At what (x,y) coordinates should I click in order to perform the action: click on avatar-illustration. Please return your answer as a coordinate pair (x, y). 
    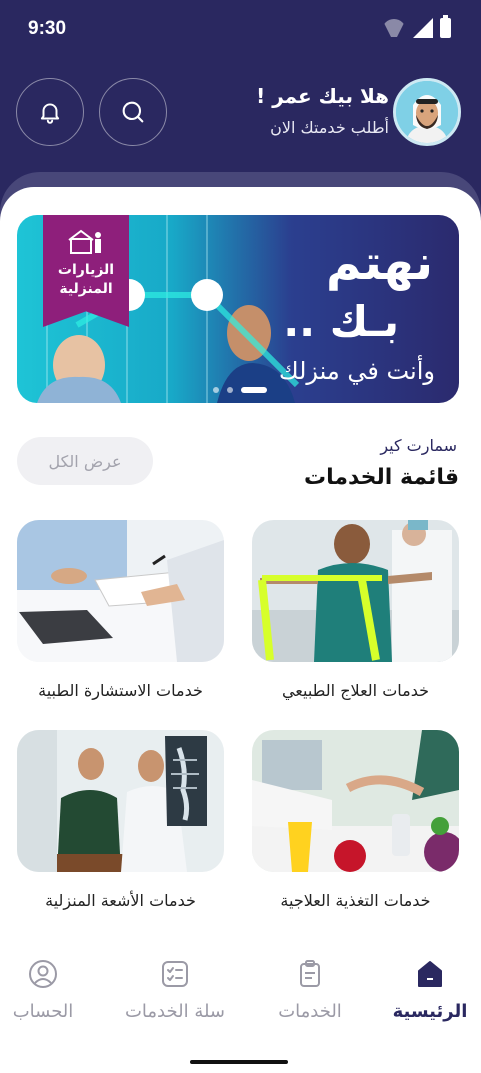
    Looking at the image, I should click on (427, 112).